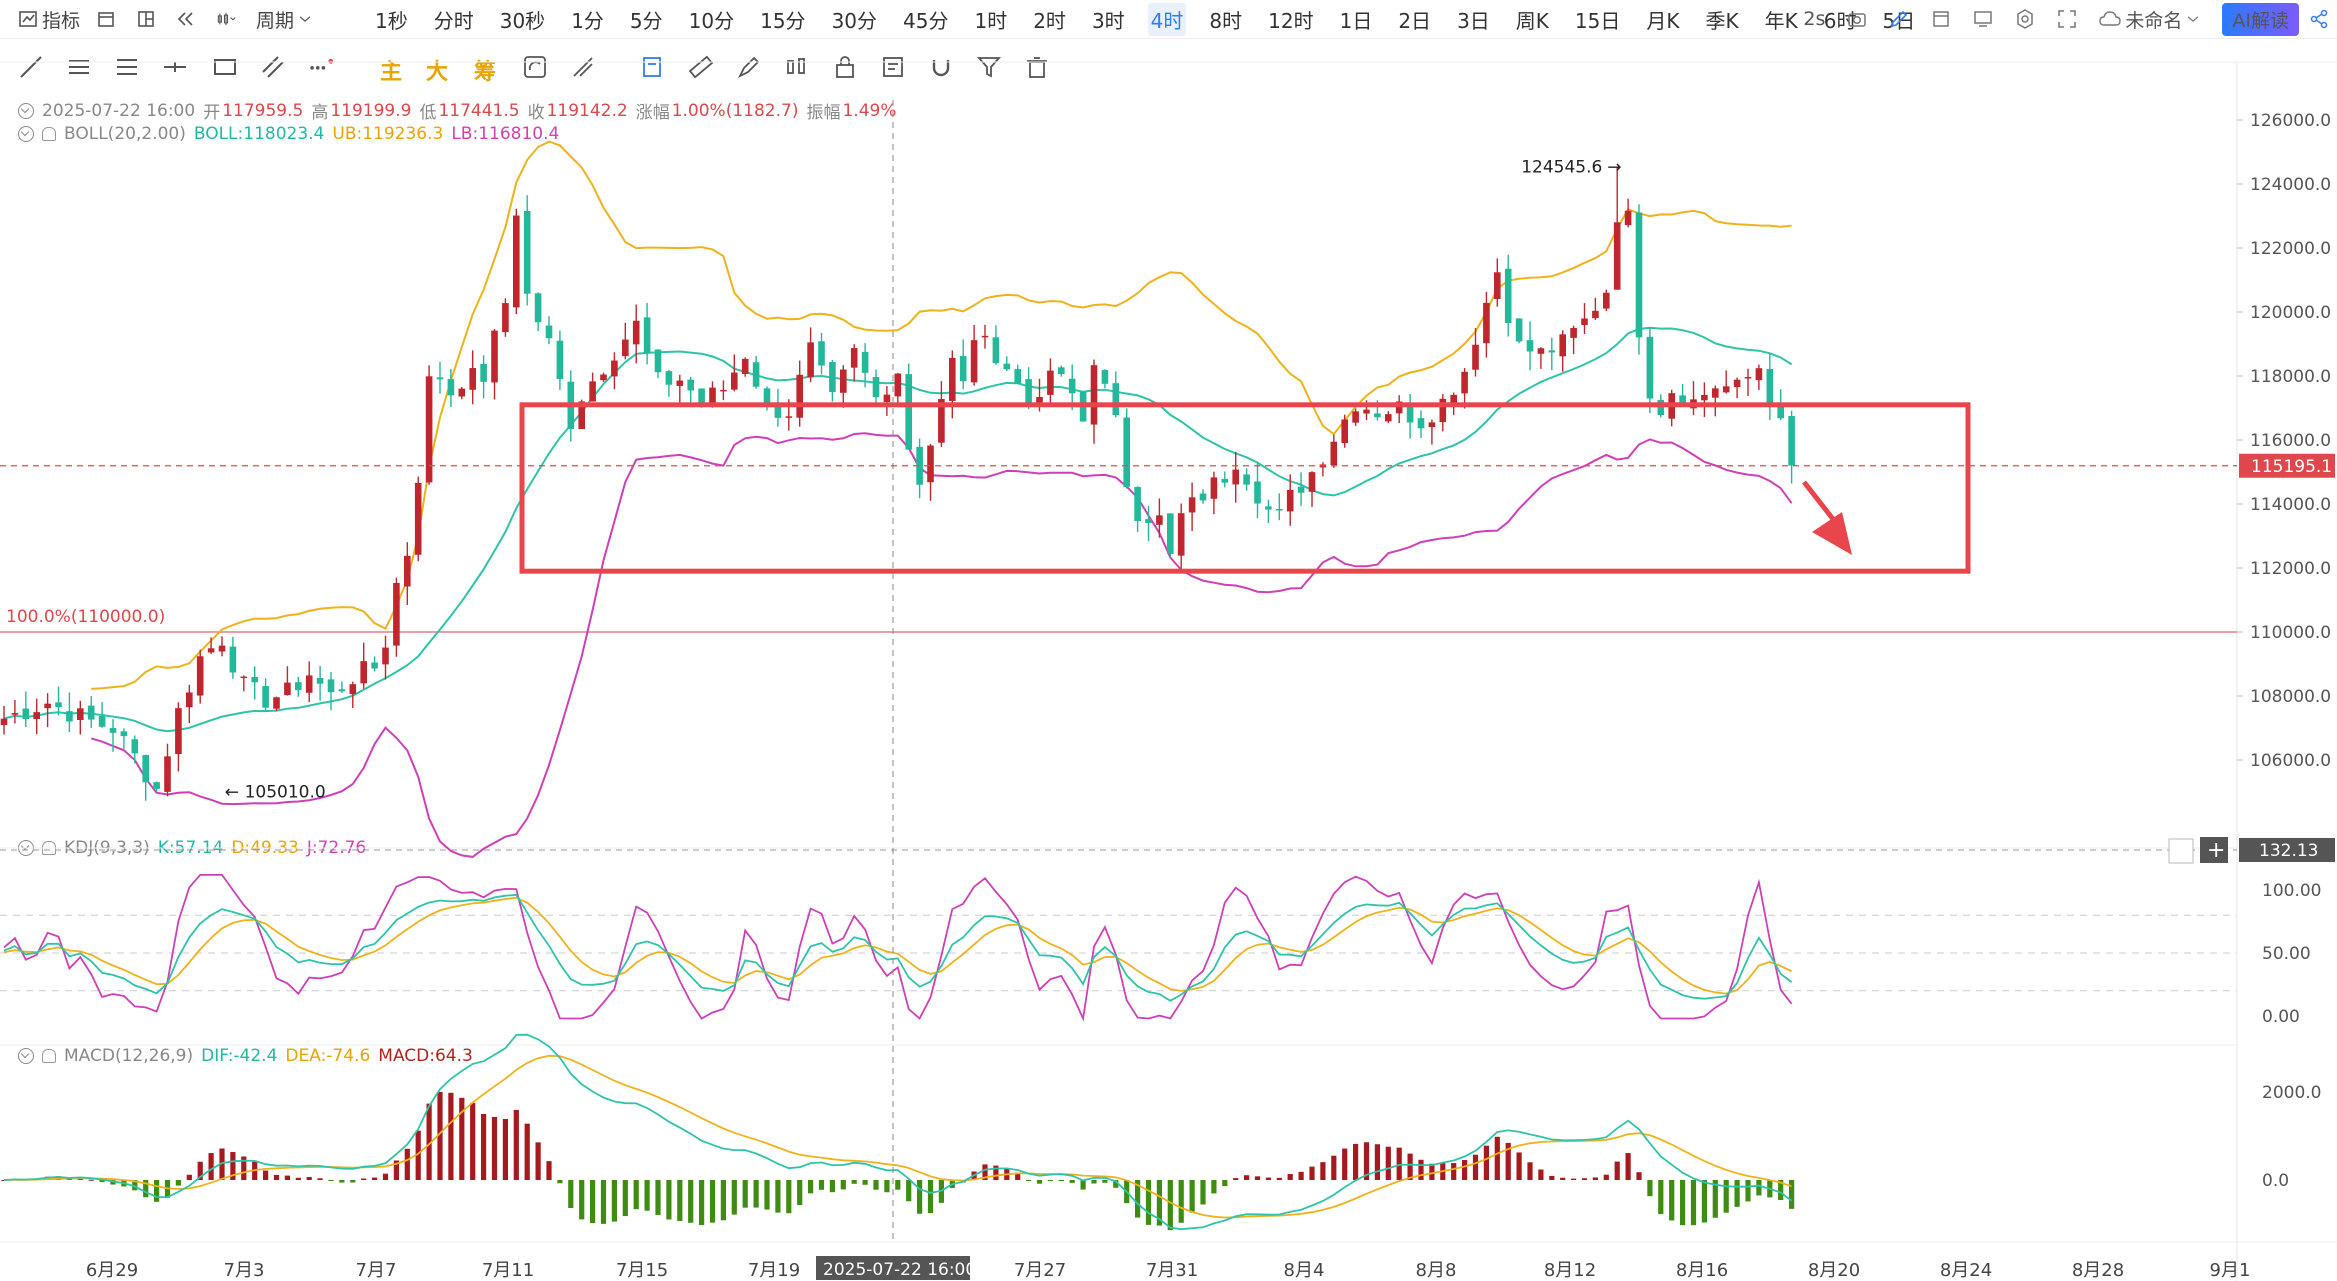 The height and width of the screenshot is (1281, 2337). Describe the element at coordinates (898, 1132) in the screenshot. I see `macd-dif-line` at that location.